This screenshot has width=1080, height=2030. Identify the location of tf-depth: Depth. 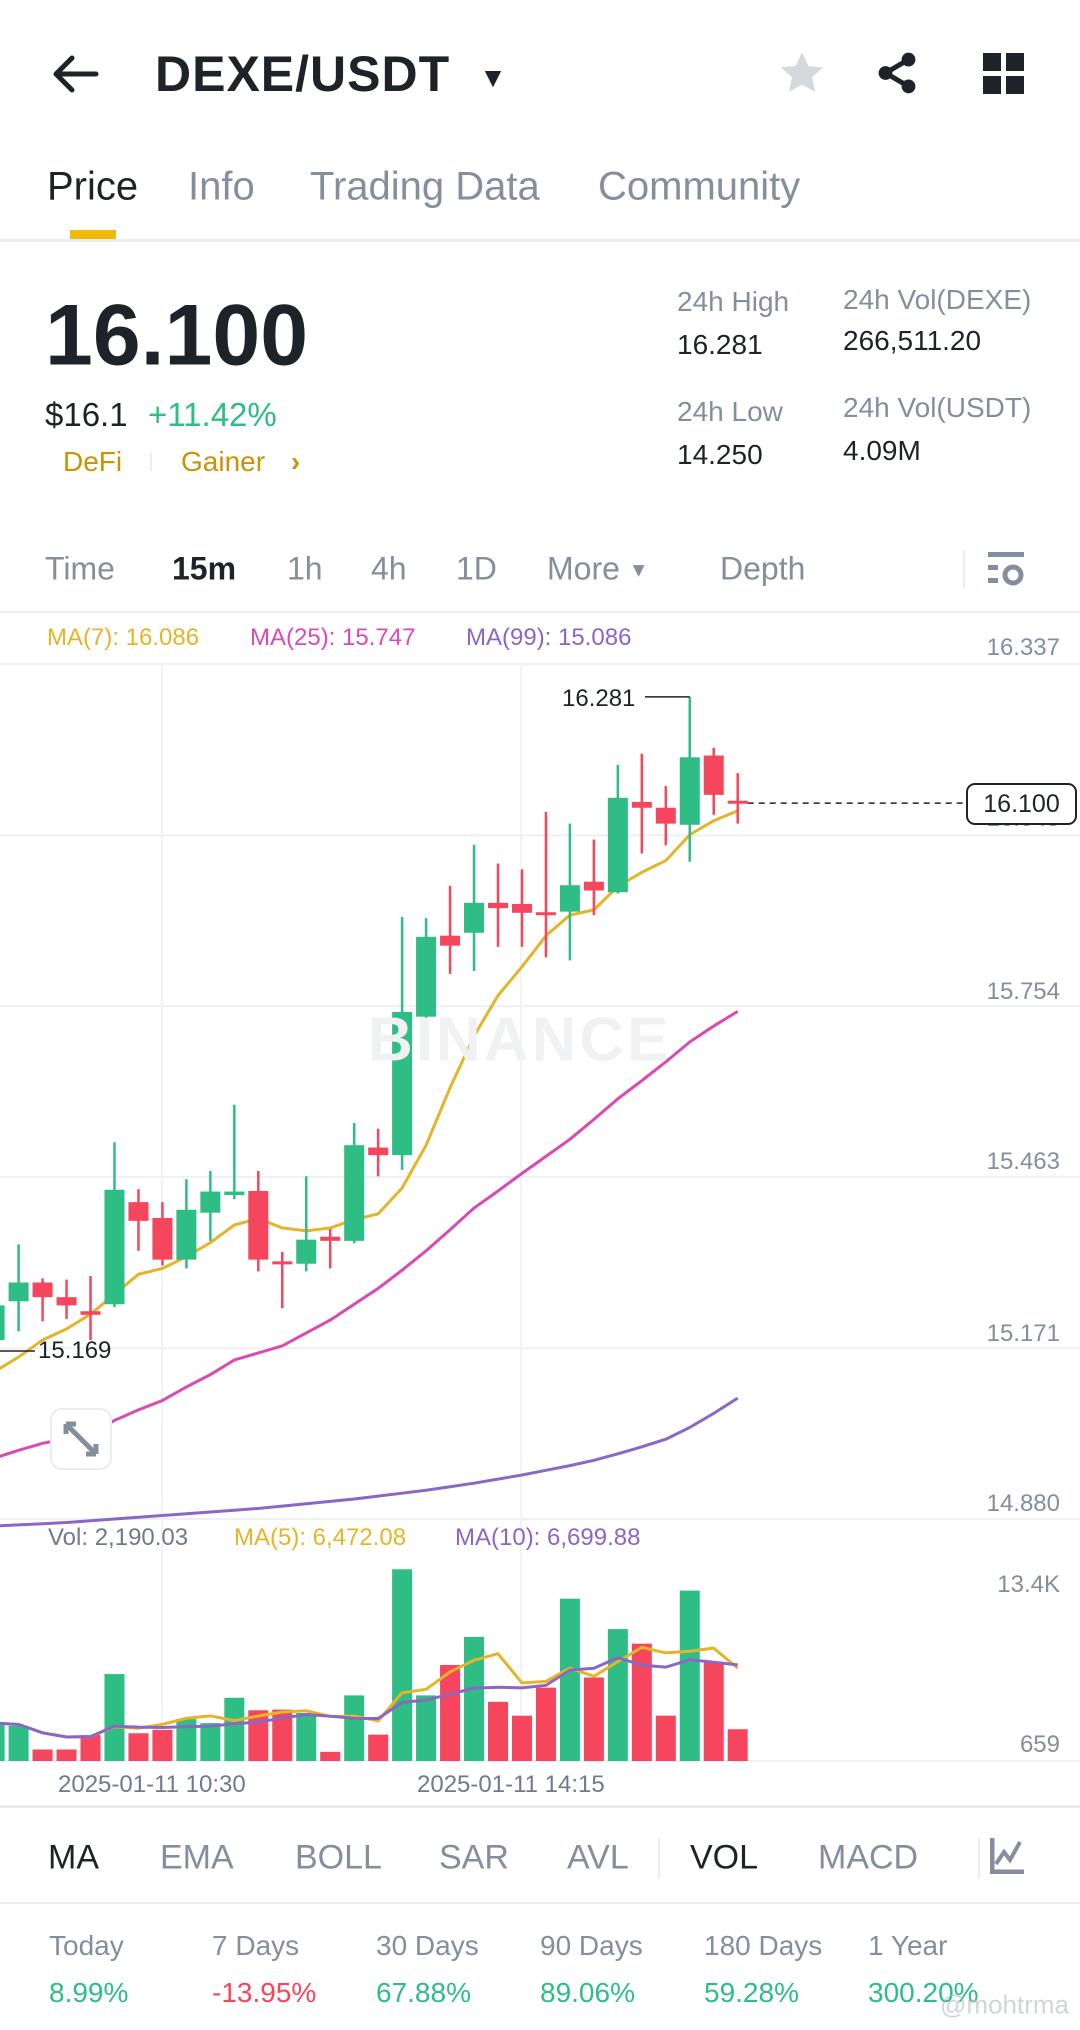
(762, 569).